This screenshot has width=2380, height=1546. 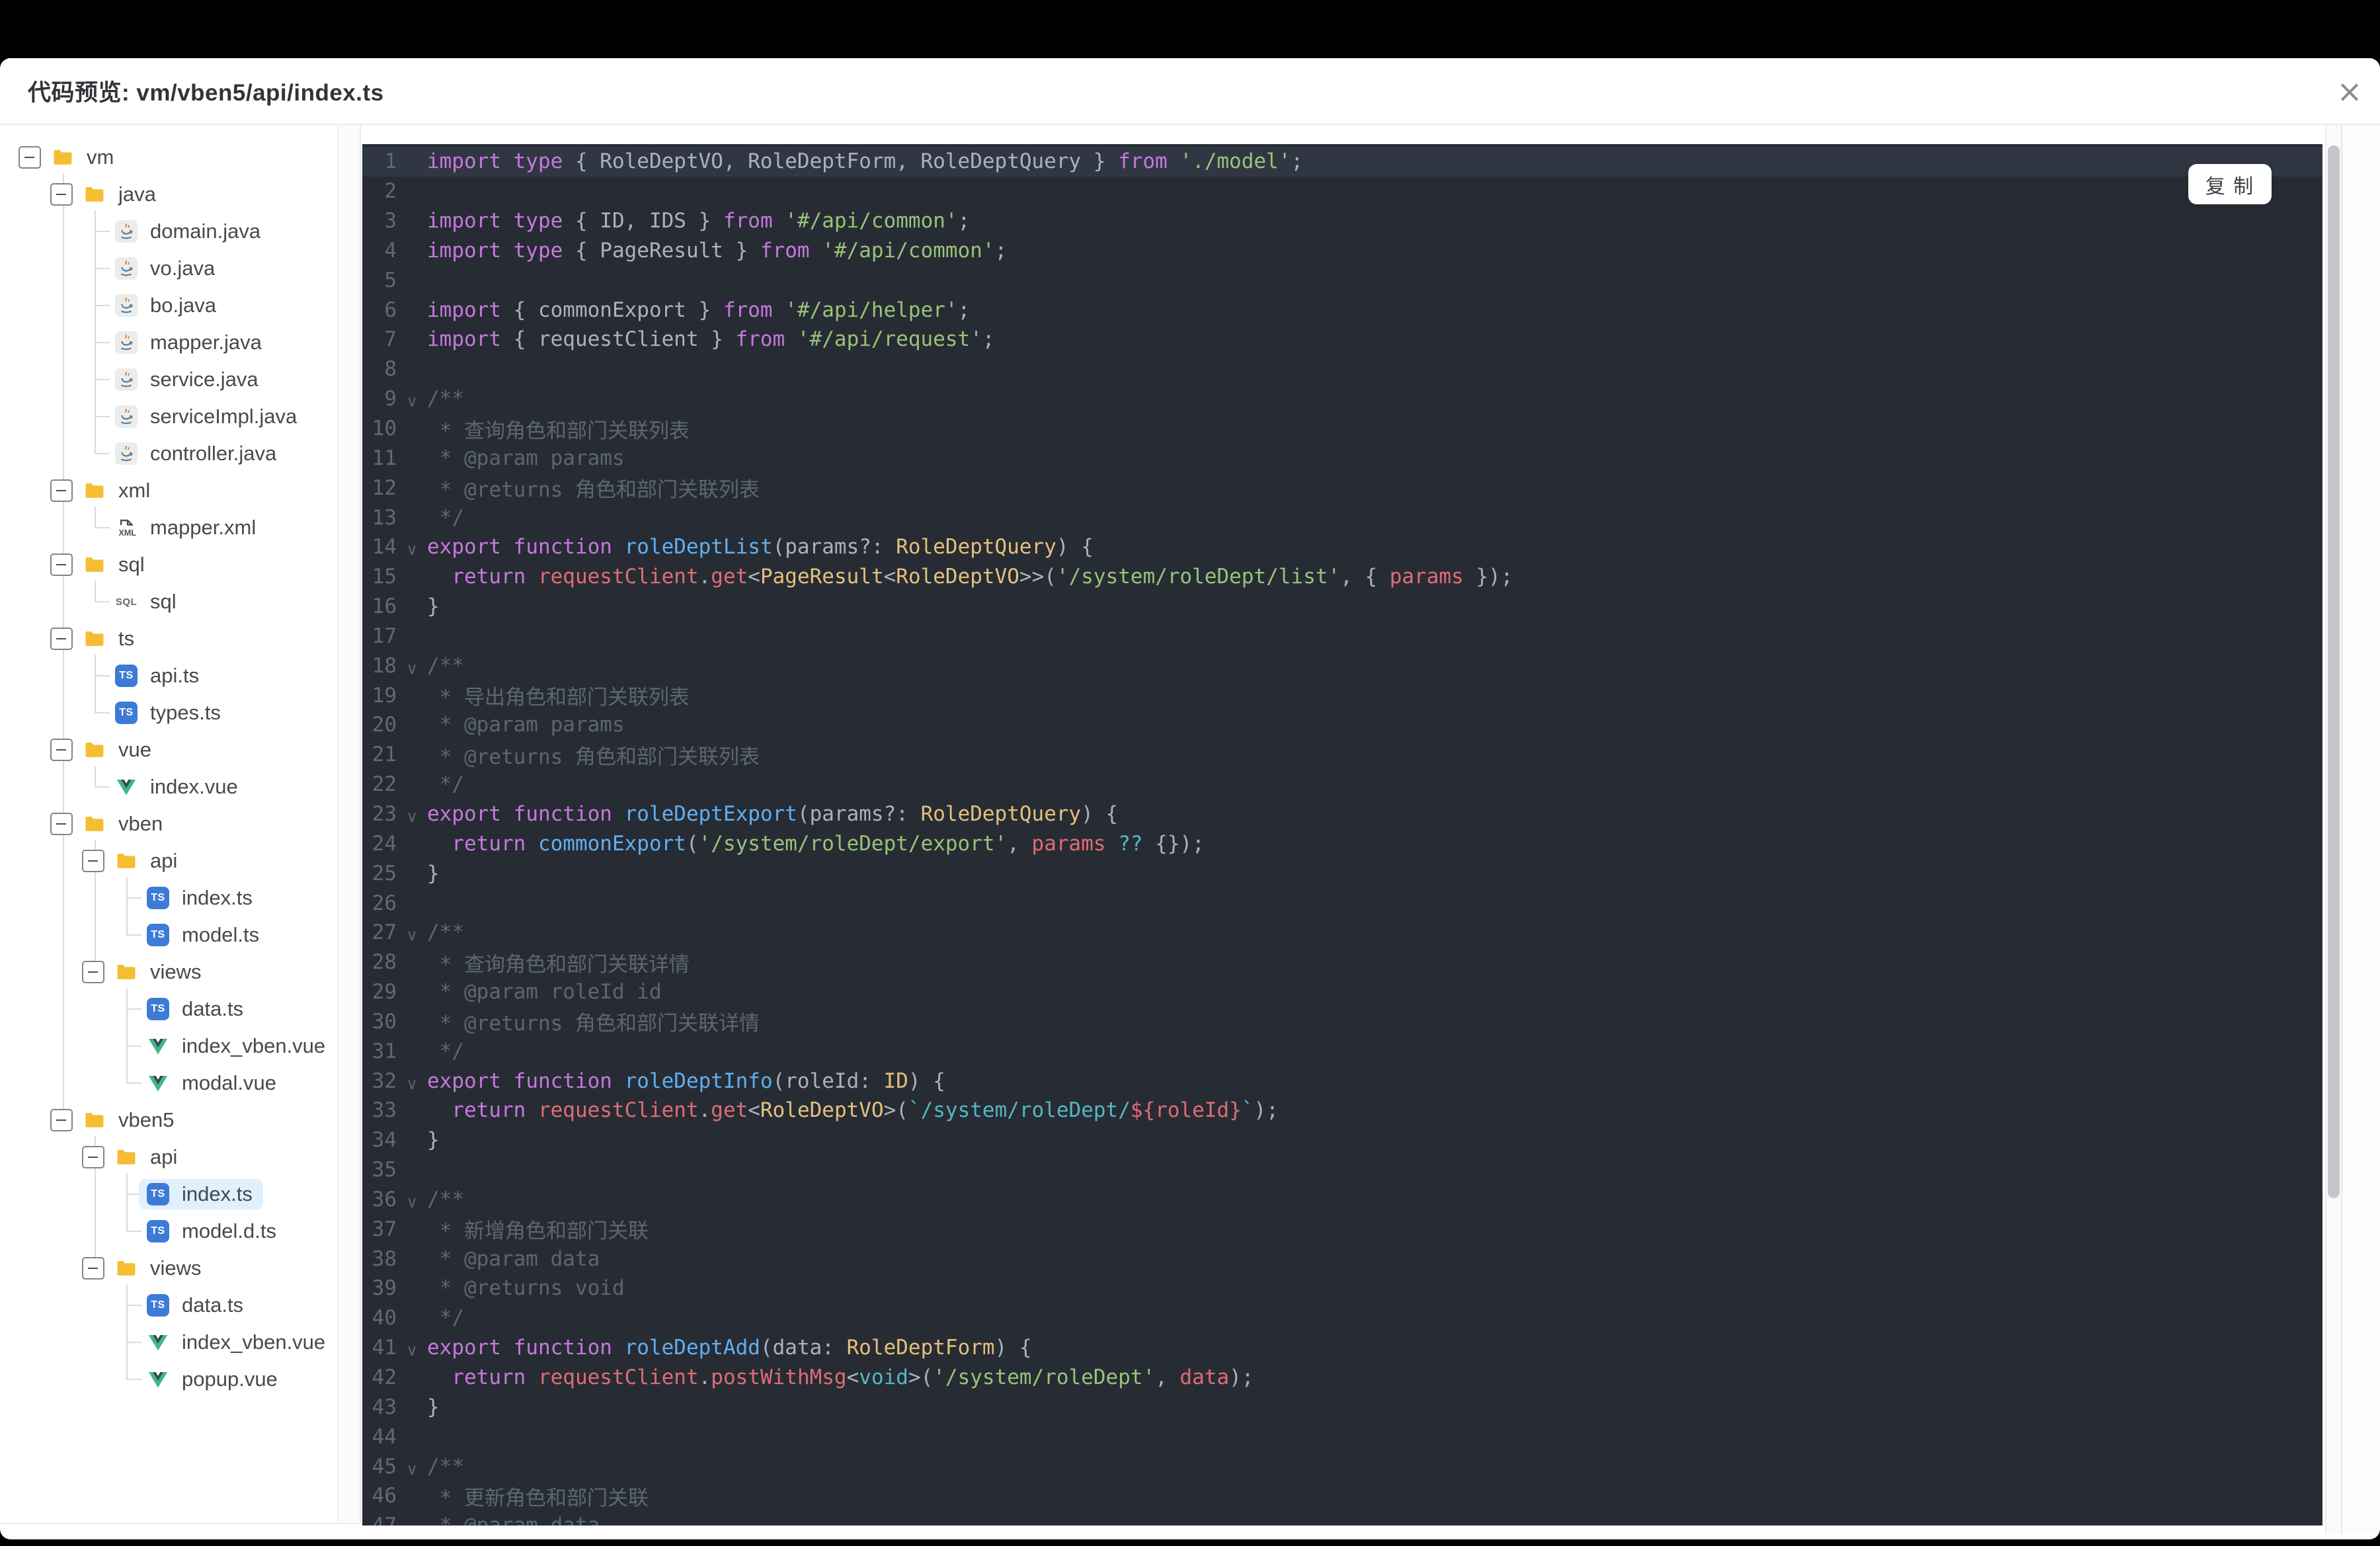 I want to click on tree-item-content: vben5, so click(x=129, y=1120).